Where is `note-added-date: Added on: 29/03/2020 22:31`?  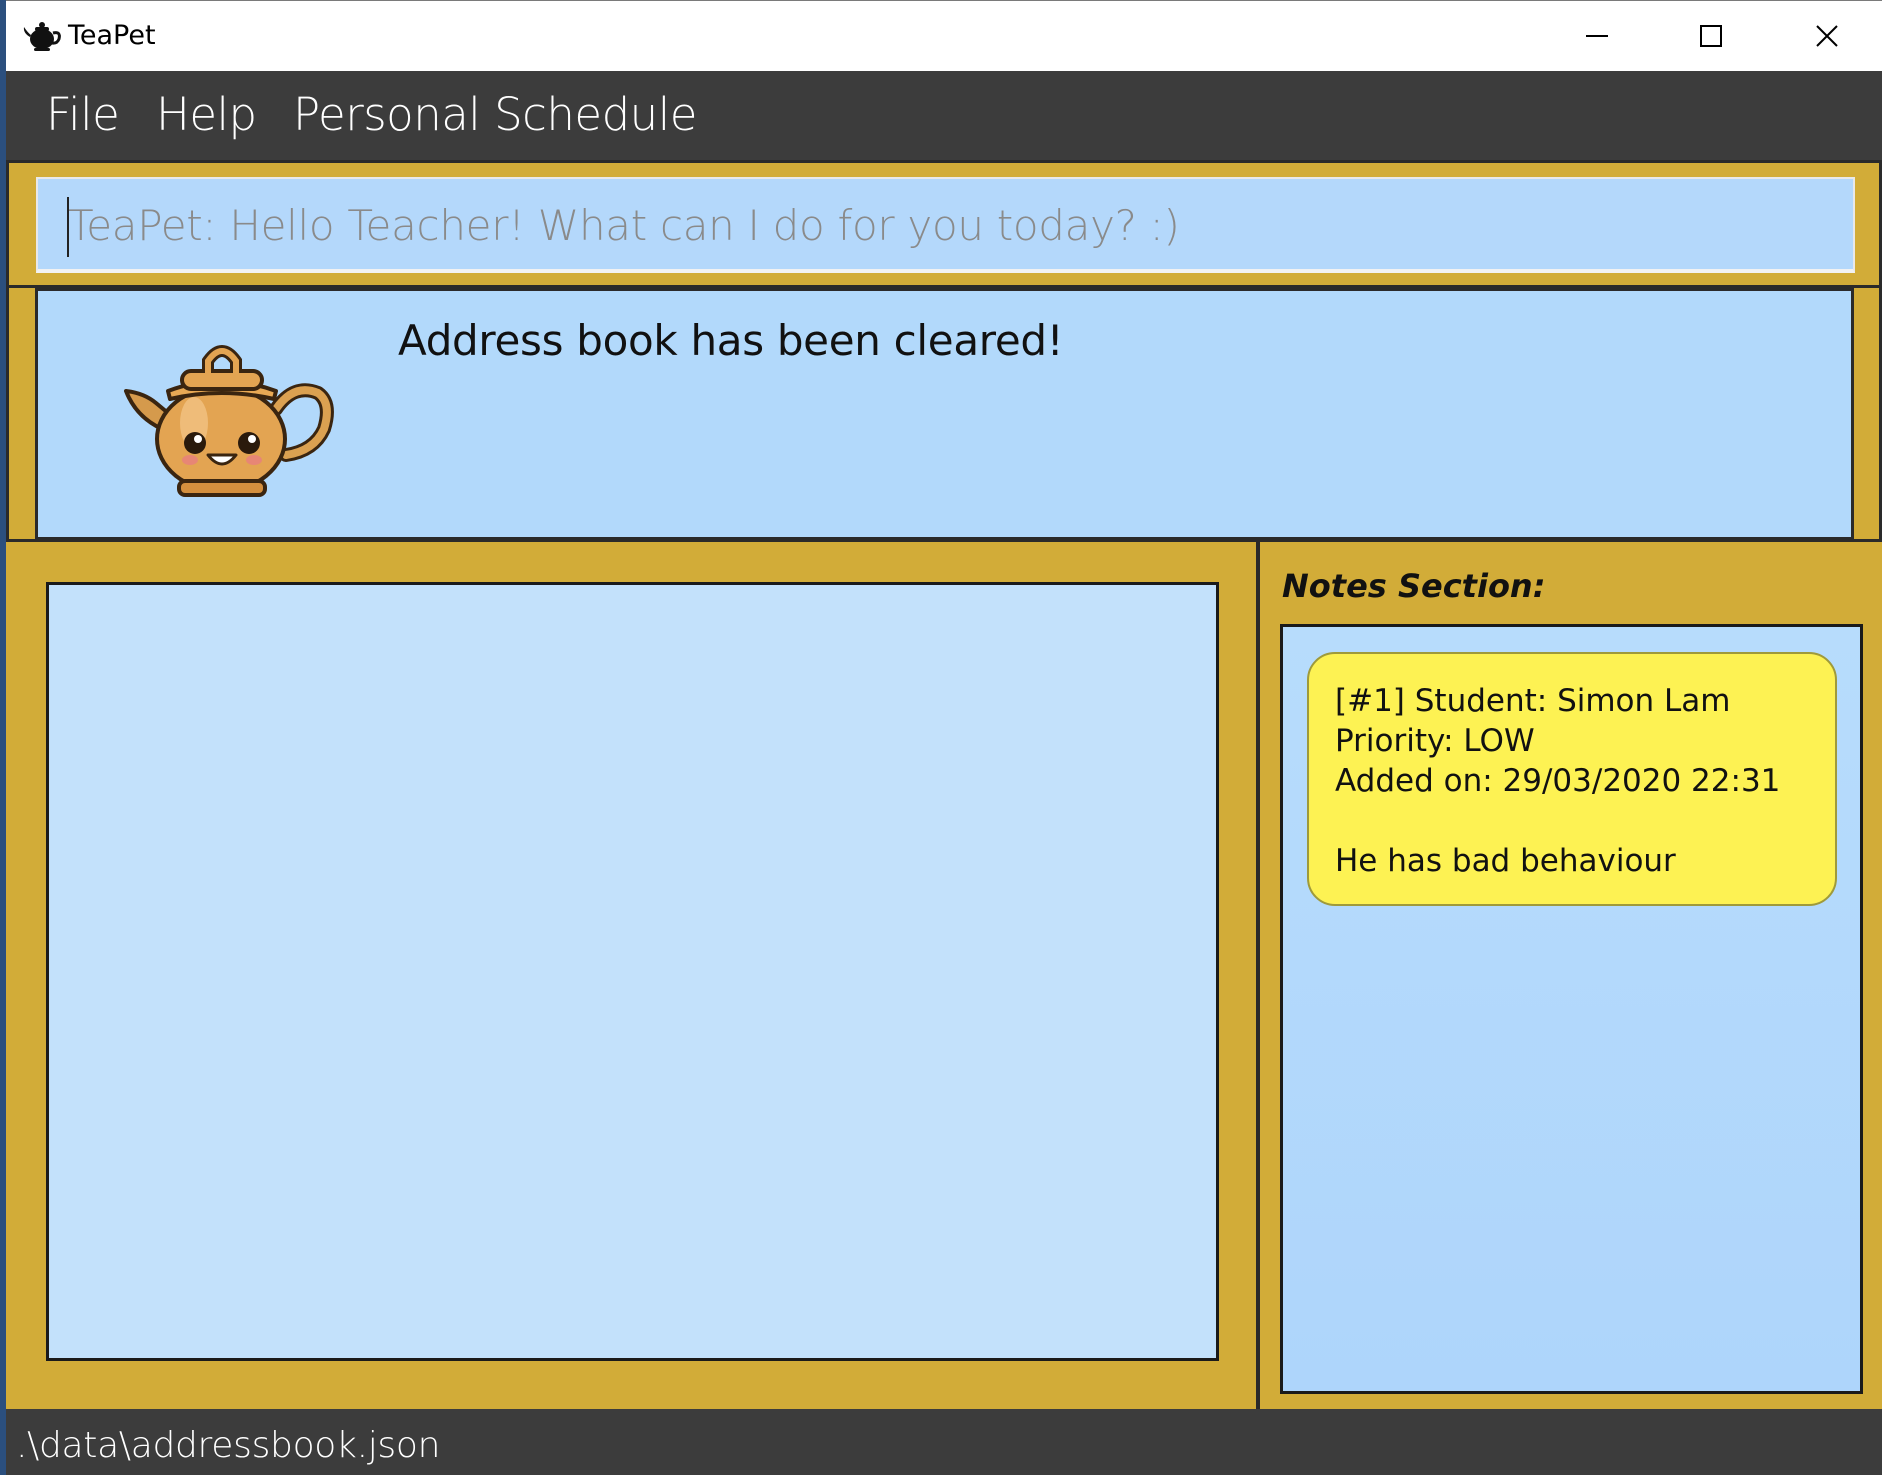
note-added-date: Added on: 29/03/2020 22:31 is located at coordinates (1558, 781).